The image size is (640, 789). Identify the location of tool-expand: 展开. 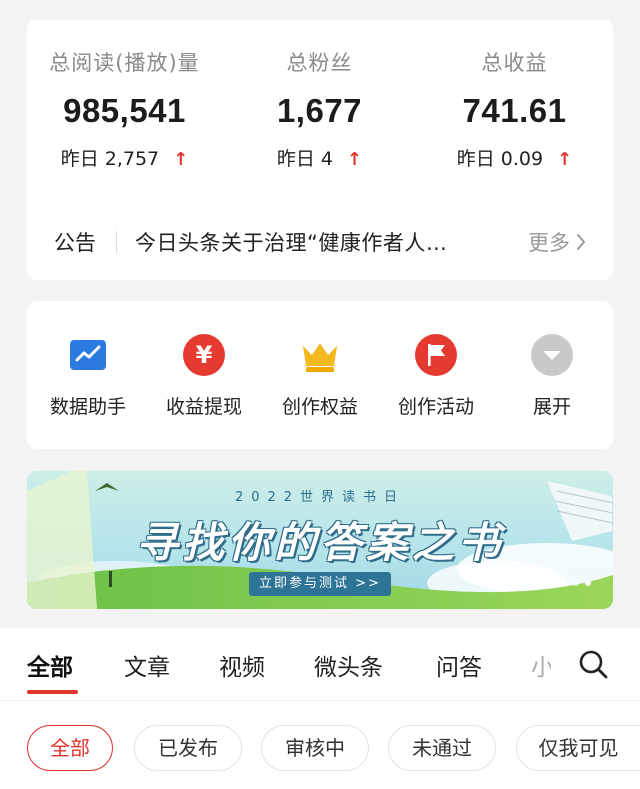
(552, 375).